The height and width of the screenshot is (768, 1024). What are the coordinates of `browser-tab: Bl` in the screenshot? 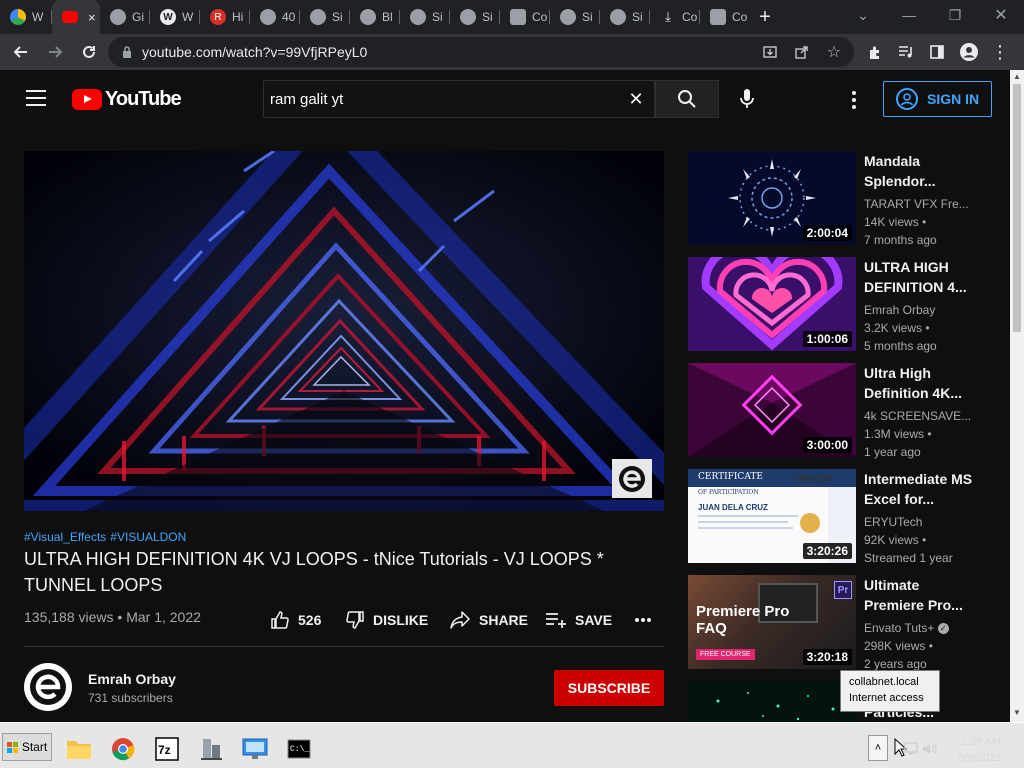 It's located at (375, 17).